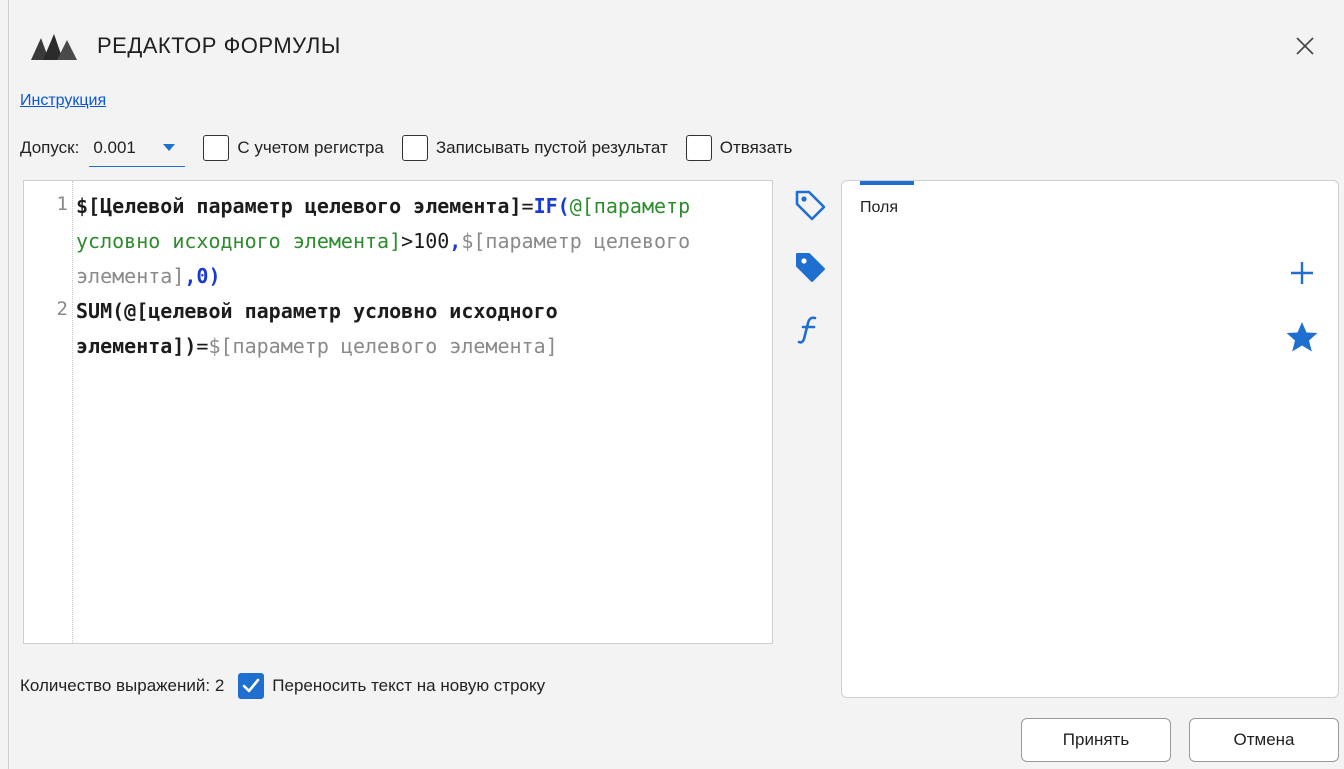  I want to click on close-paren: ), so click(190, 346).